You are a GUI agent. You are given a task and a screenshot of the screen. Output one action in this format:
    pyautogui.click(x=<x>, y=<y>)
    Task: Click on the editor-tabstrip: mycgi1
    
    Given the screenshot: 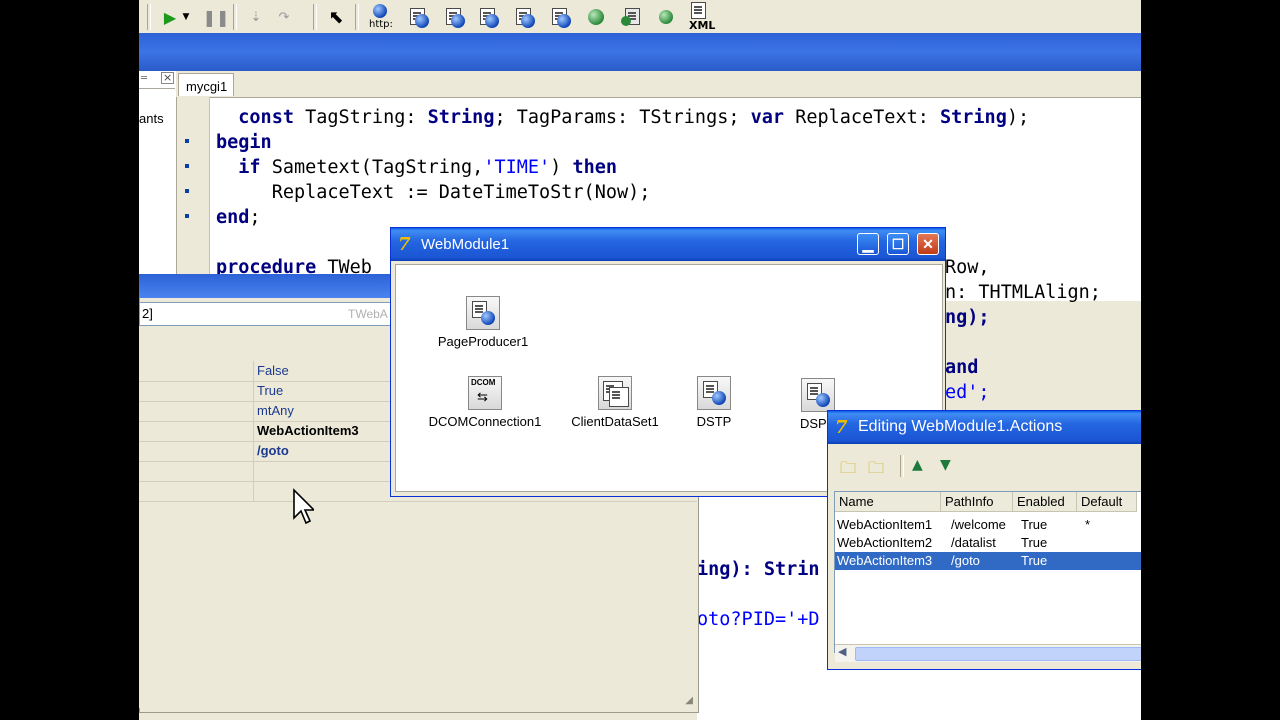 What is the action you would take?
    pyautogui.click(x=658, y=84)
    